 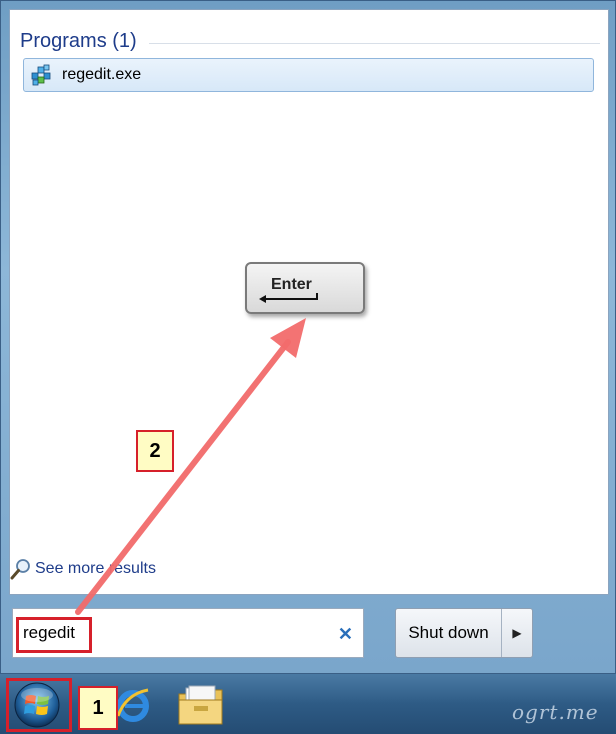 I want to click on return-arrow-icon, so click(x=288, y=298).